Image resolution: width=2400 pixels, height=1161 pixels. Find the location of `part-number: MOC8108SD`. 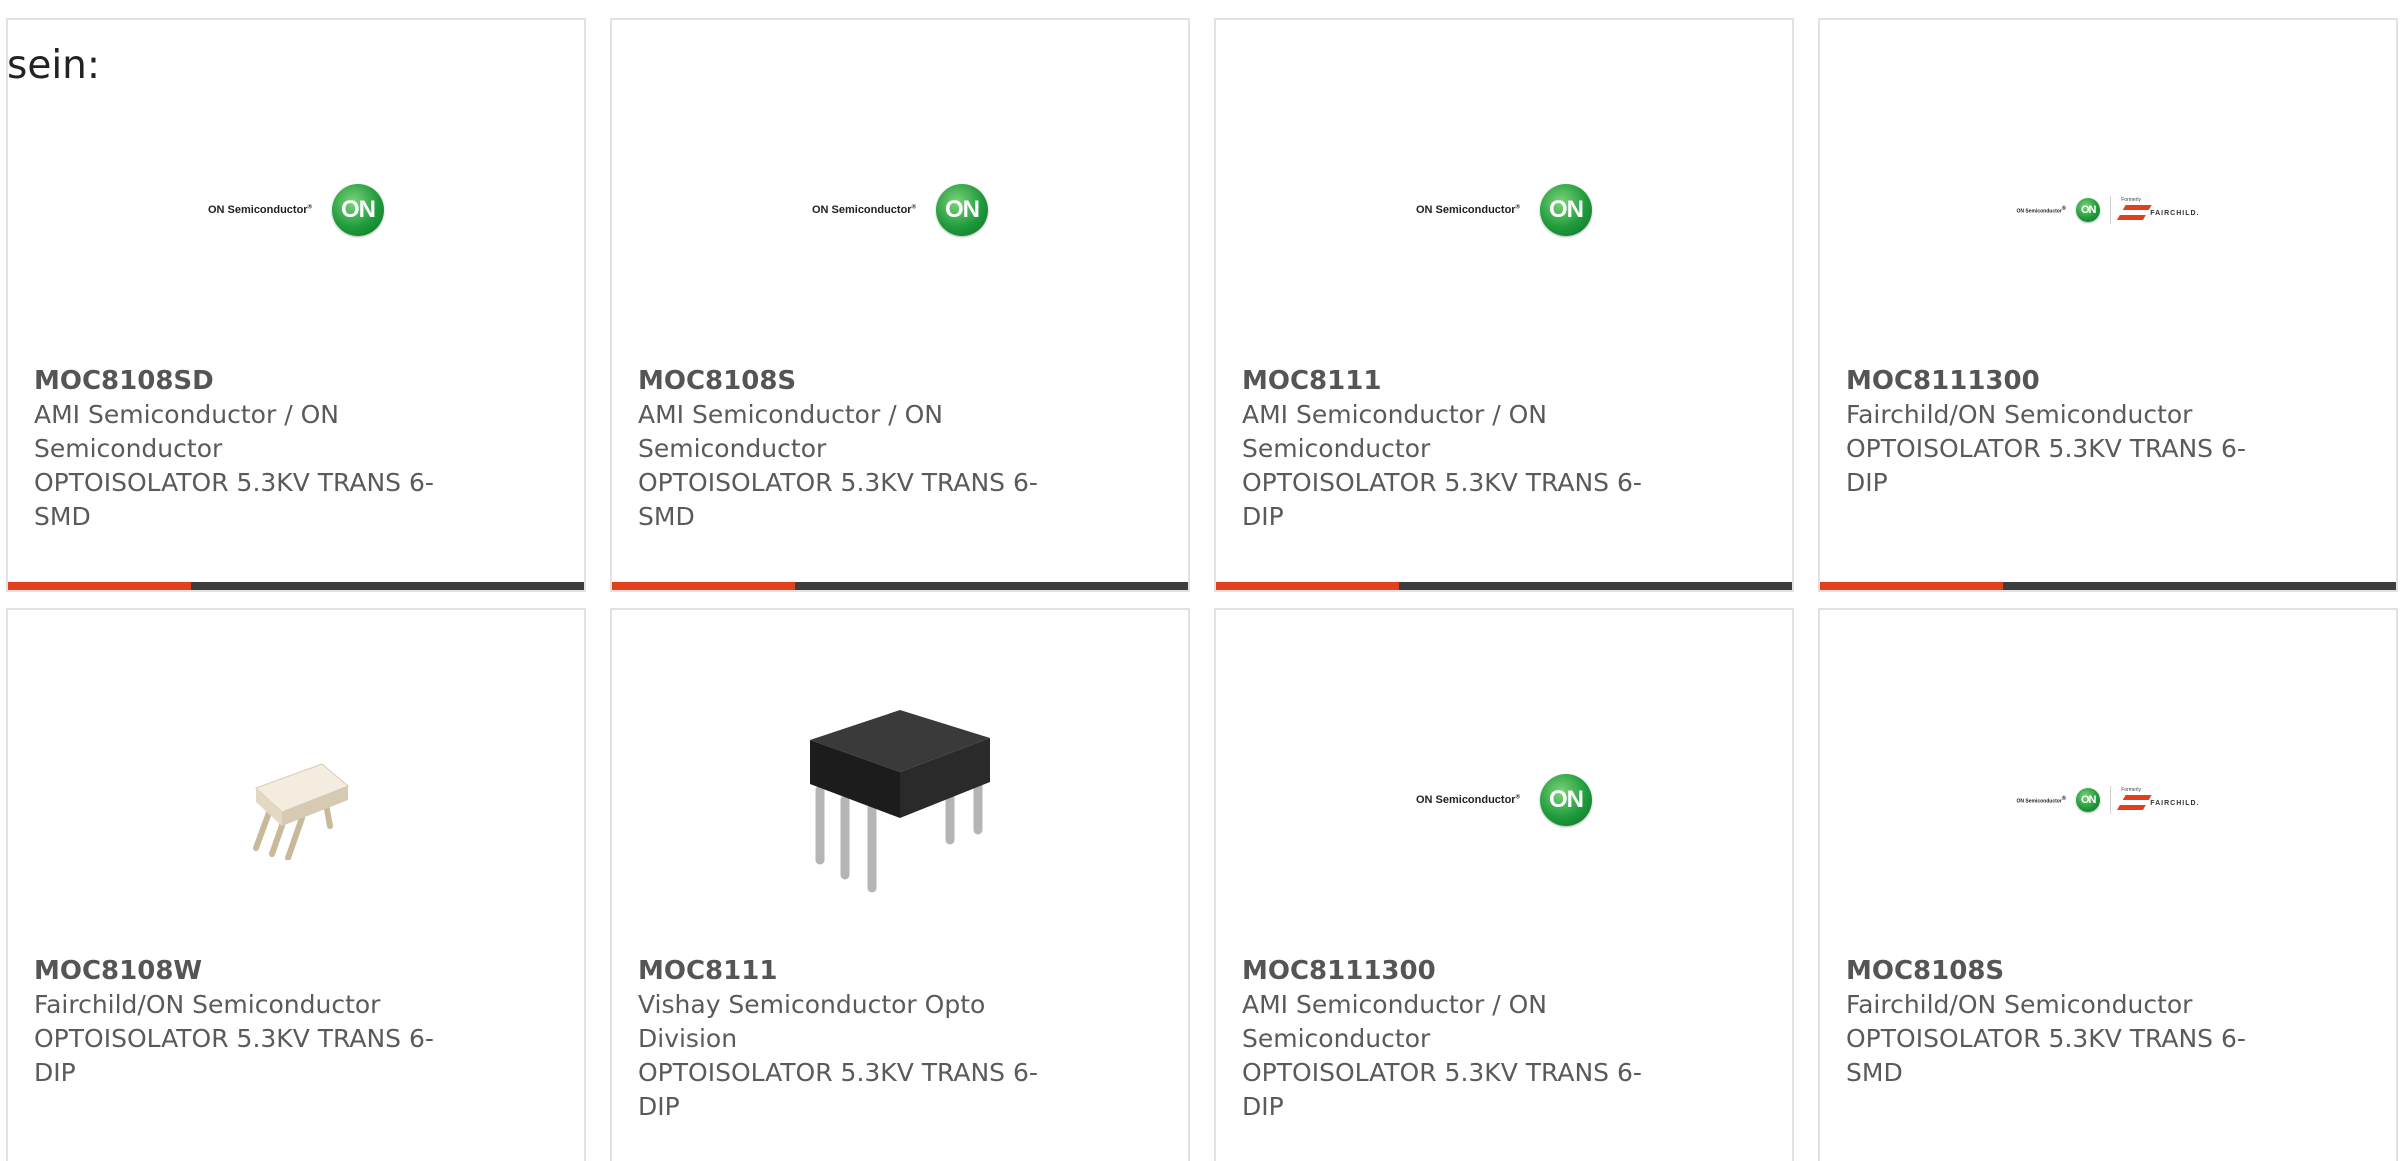

part-number: MOC8108SD is located at coordinates (244, 381).